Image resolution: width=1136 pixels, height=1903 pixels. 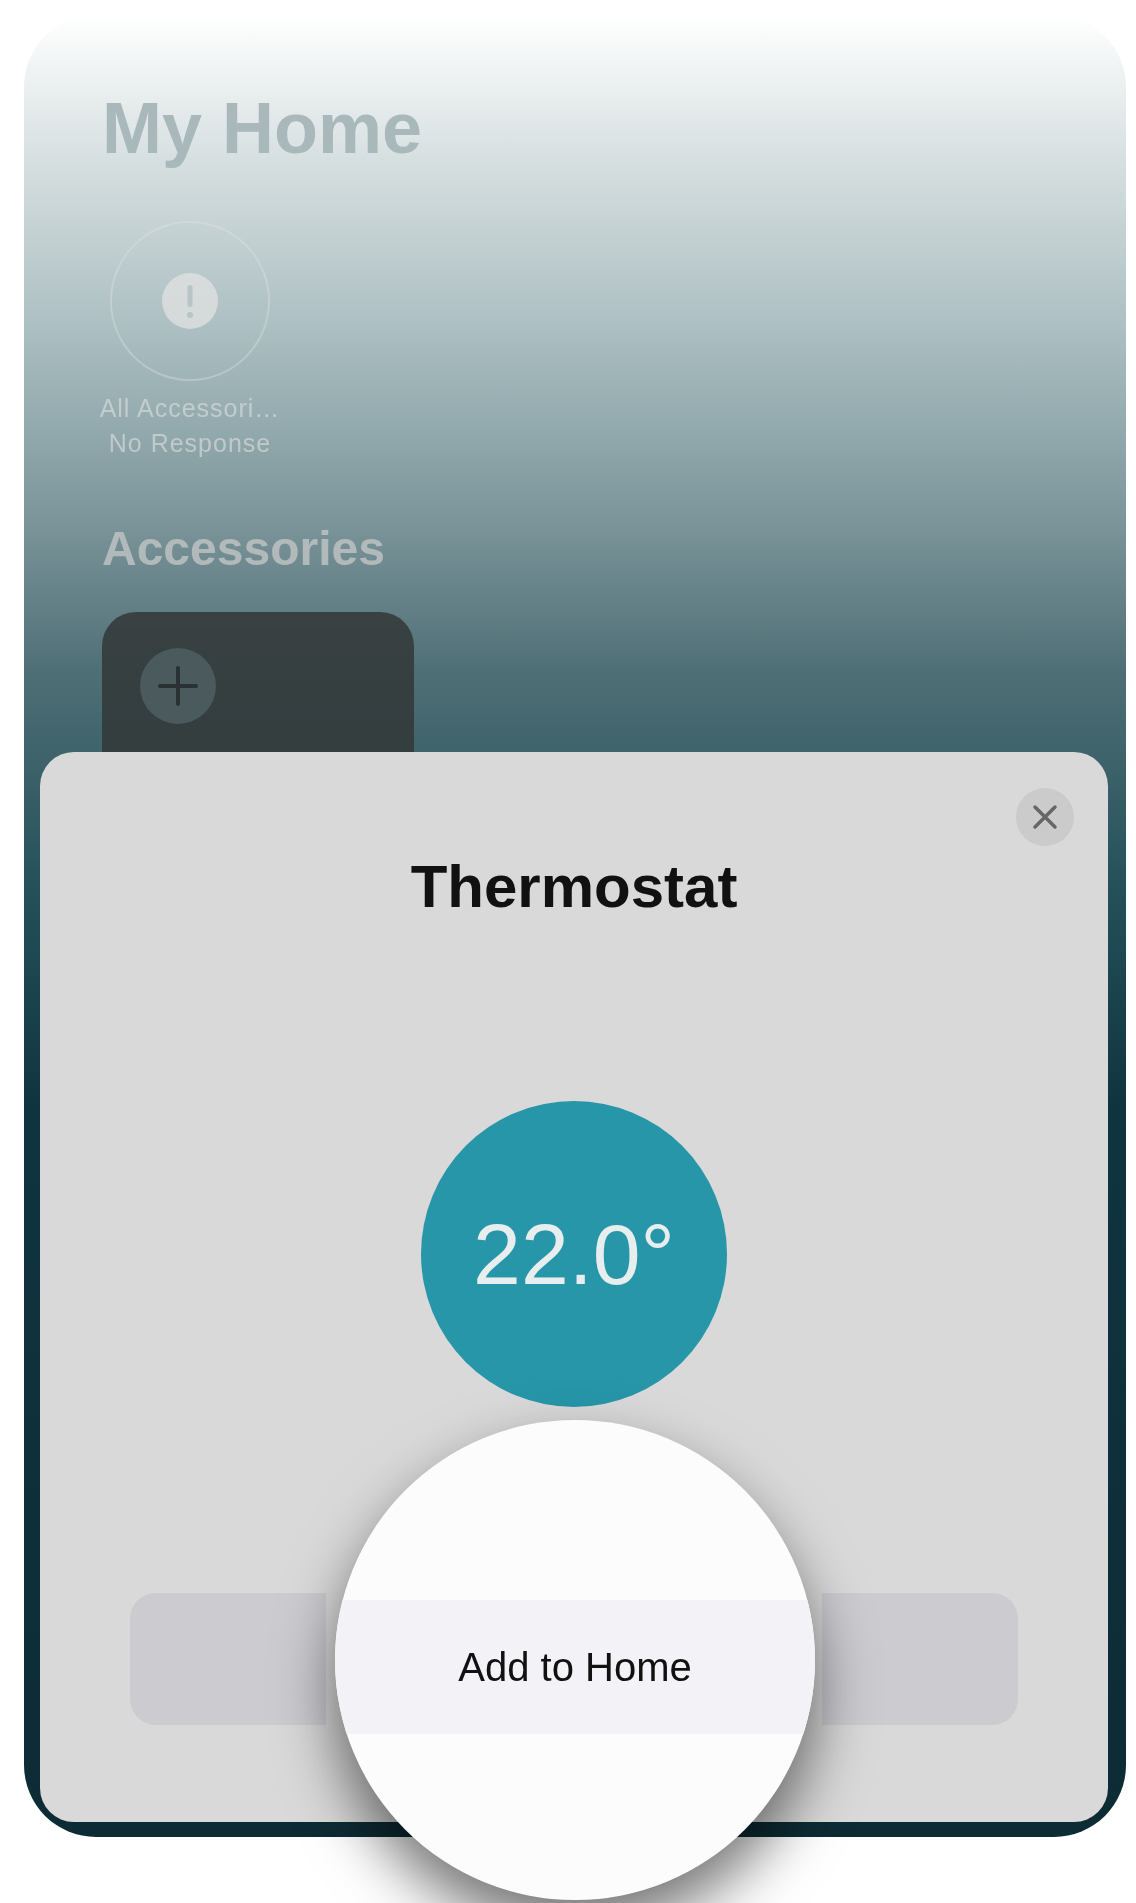 I want to click on add-icon, so click(x=178, y=686).